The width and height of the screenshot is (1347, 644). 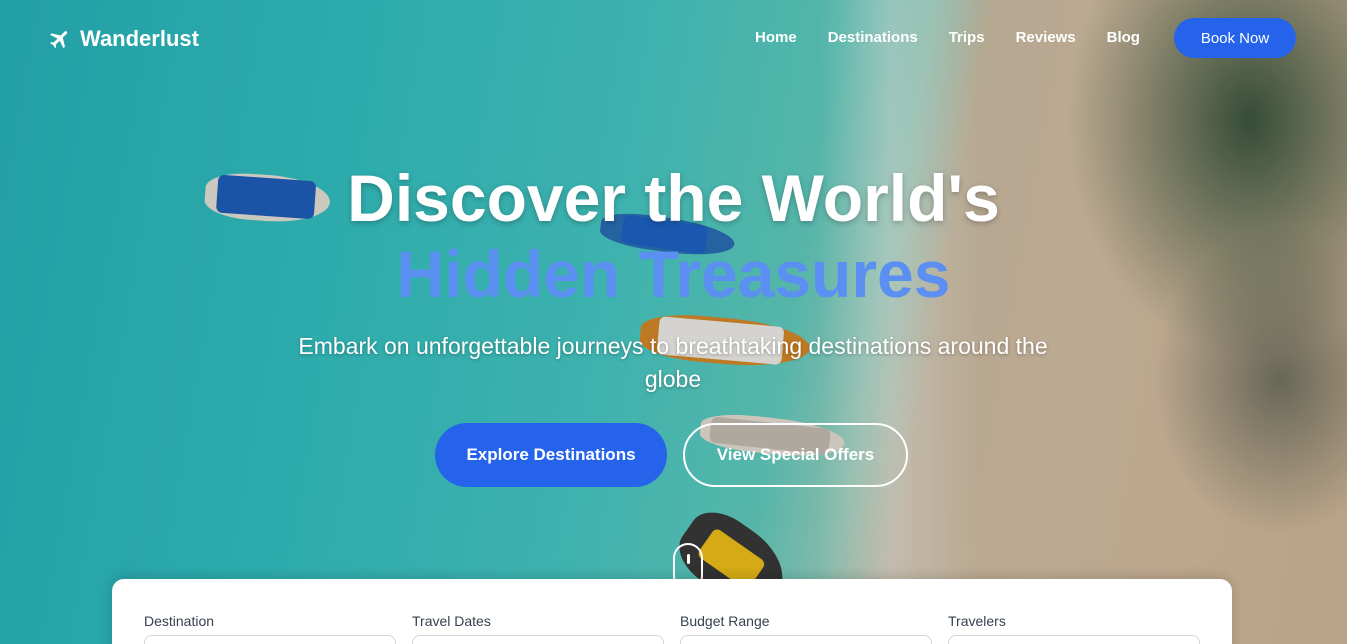 What do you see at coordinates (776, 37) in the screenshot?
I see `nav-link-home: Home` at bounding box center [776, 37].